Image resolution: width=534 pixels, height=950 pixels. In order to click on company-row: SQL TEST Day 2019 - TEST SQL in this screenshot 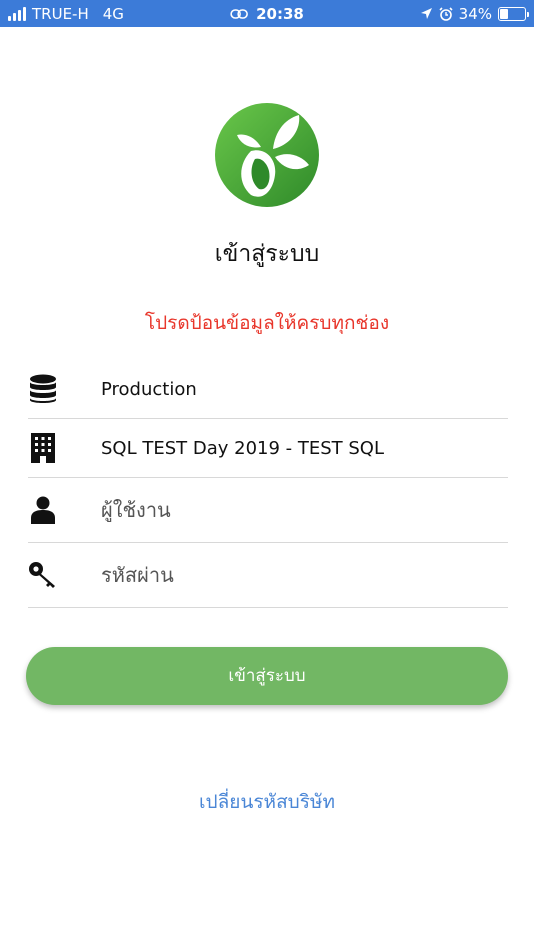, I will do `click(268, 448)`.